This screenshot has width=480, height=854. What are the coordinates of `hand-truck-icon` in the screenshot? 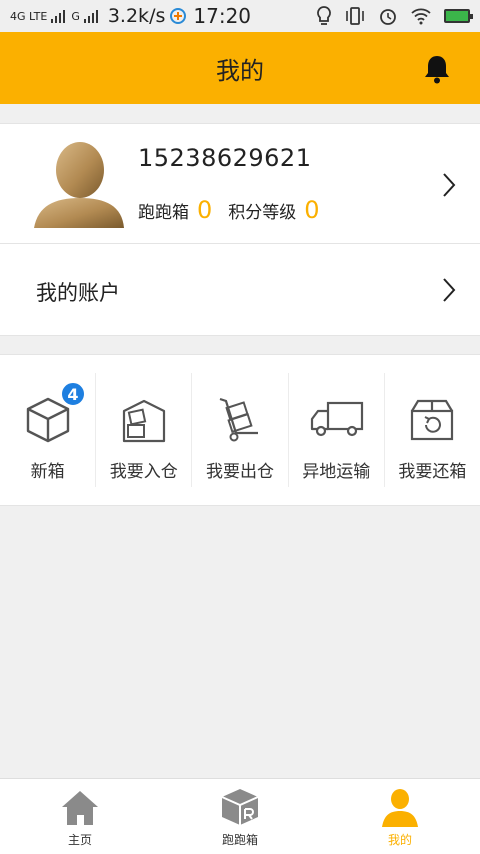 It's located at (238, 419).